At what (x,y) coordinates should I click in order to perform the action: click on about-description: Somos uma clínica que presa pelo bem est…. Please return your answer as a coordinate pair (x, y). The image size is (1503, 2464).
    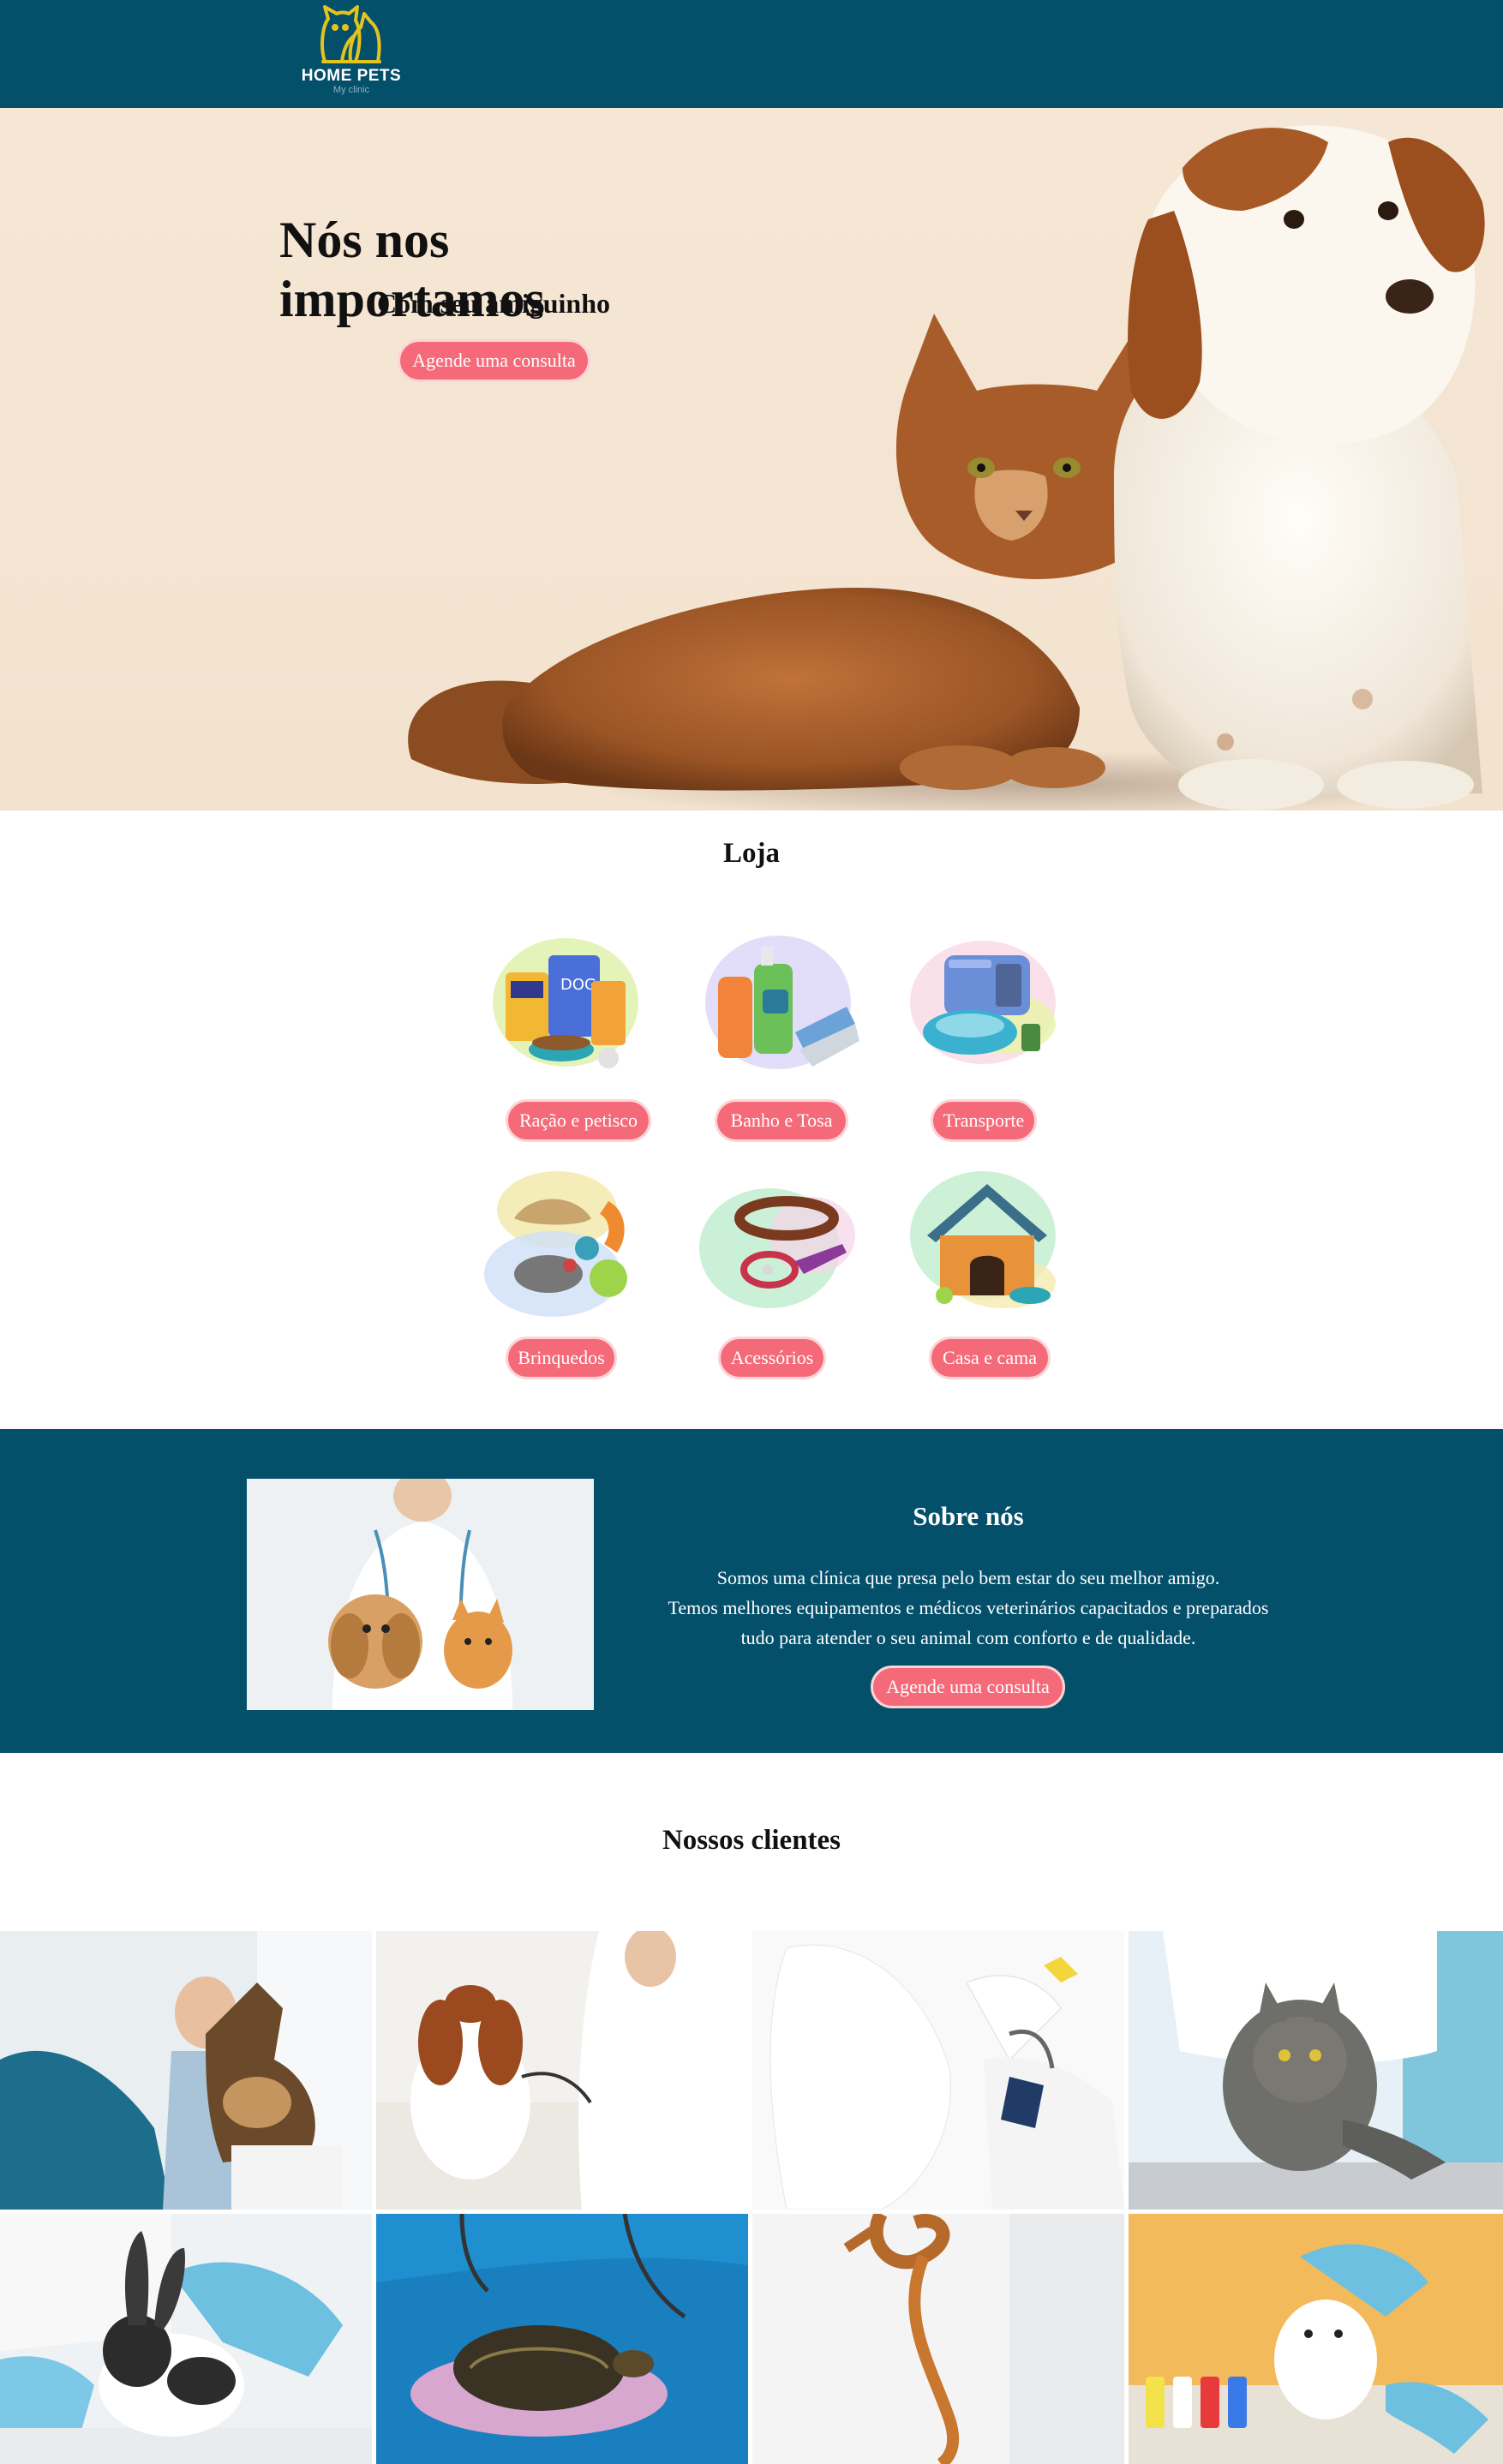
    Looking at the image, I should click on (968, 1608).